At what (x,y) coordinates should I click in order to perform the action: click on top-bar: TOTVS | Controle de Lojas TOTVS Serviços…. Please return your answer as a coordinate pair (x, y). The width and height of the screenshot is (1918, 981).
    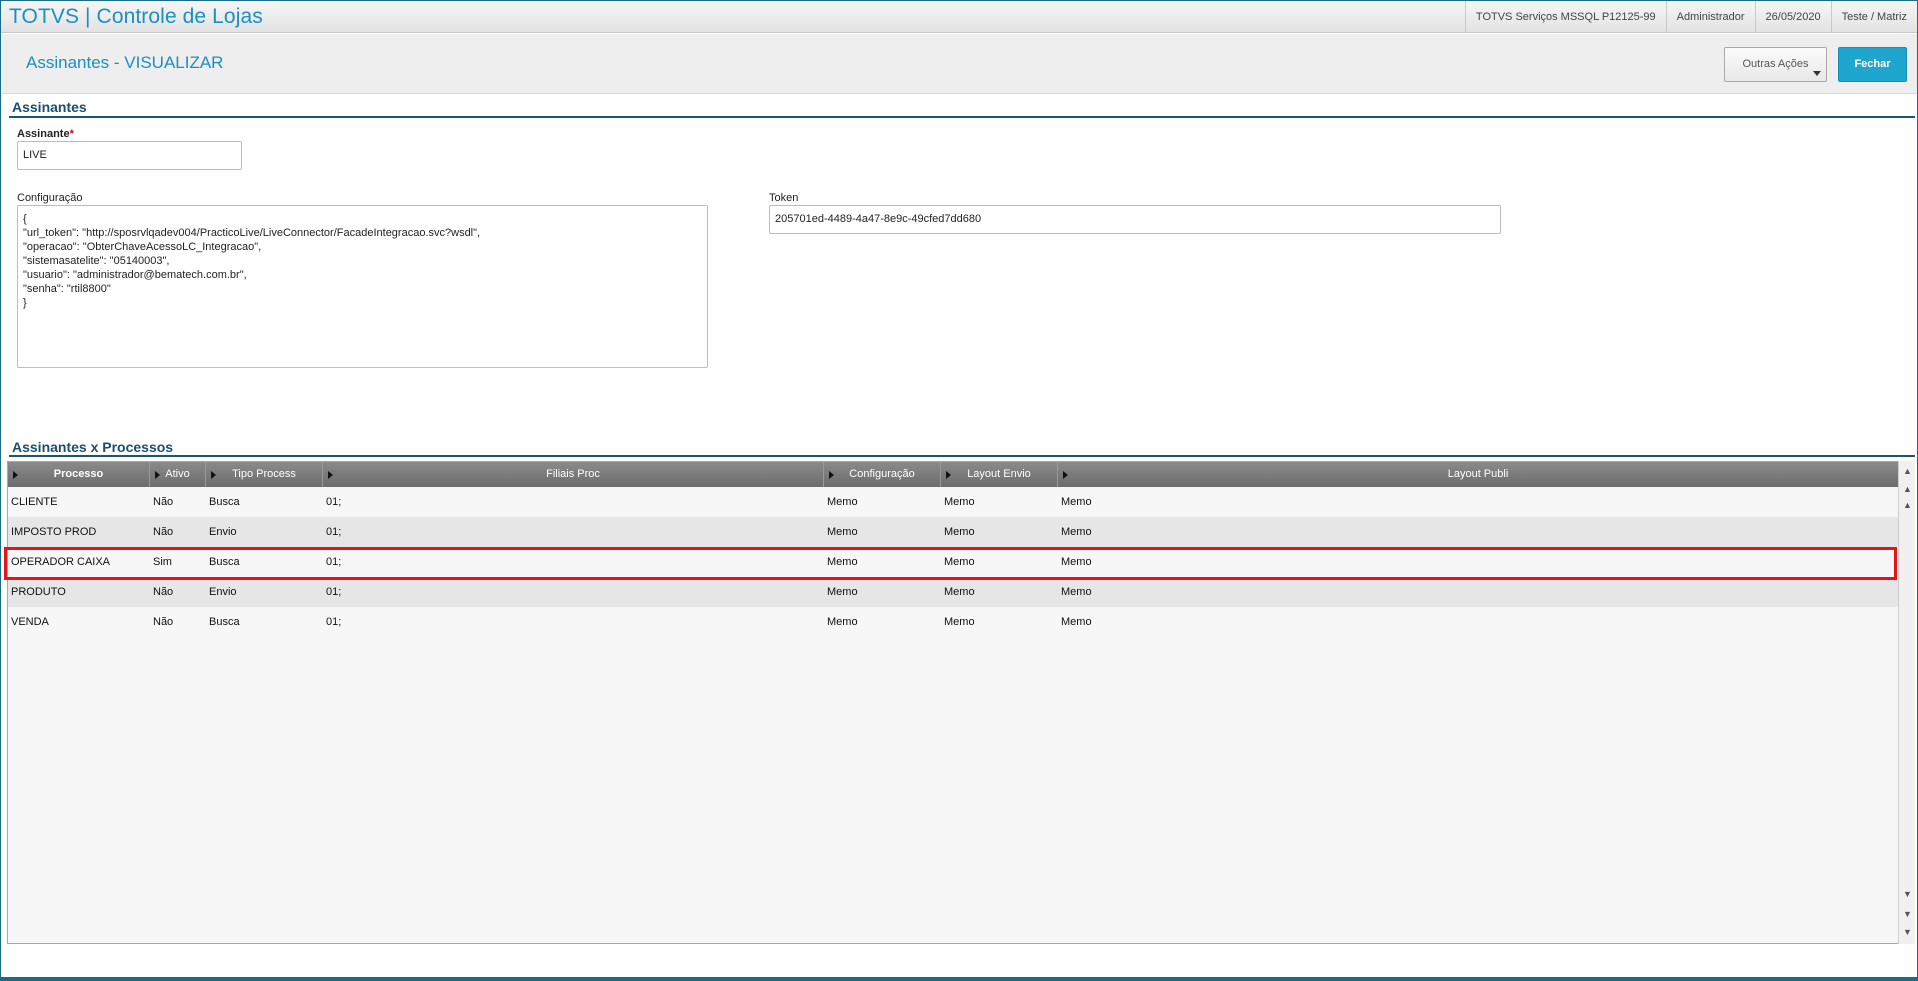
    Looking at the image, I should click on (959, 17).